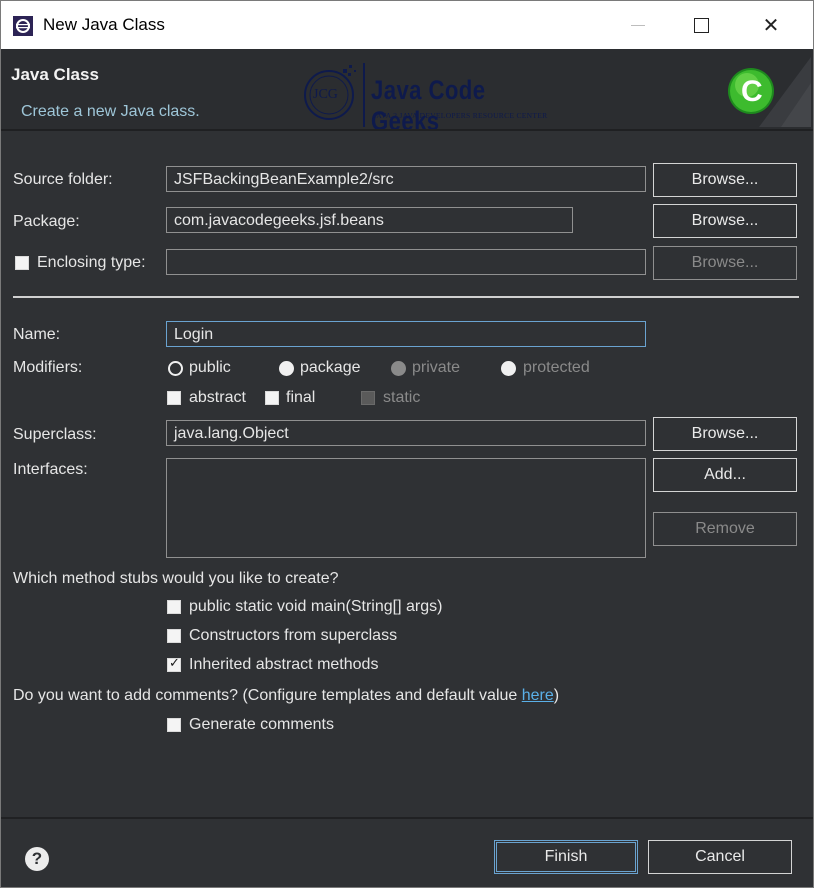 The width and height of the screenshot is (814, 888). I want to click on interfaces-remove-button: Remove, so click(725, 529).